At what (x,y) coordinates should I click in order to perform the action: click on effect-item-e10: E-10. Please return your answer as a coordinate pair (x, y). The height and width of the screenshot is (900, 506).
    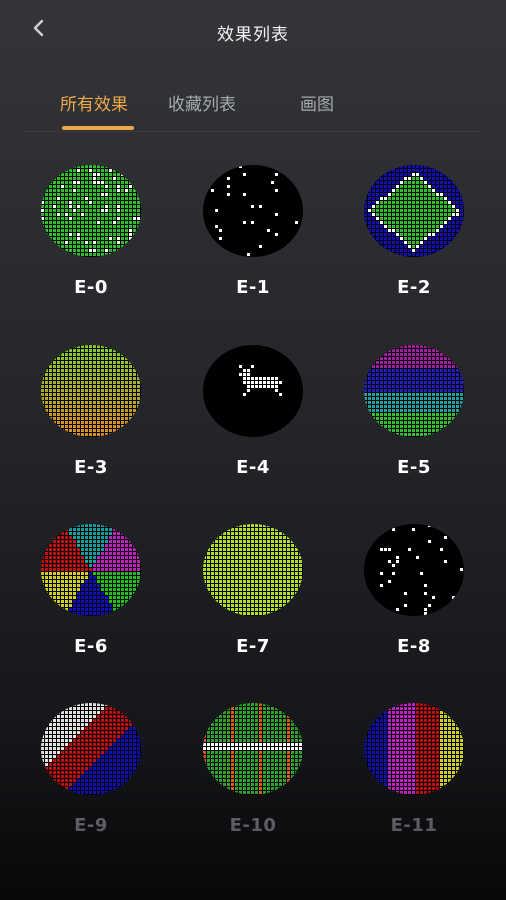
    Looking at the image, I should click on (253, 778).